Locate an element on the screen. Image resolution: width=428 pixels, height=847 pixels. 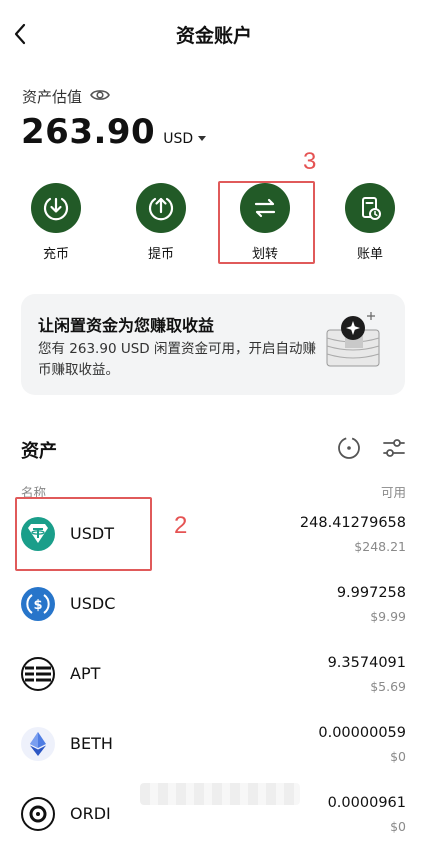
valuation-label-row: 资产估值 is located at coordinates (66, 96).